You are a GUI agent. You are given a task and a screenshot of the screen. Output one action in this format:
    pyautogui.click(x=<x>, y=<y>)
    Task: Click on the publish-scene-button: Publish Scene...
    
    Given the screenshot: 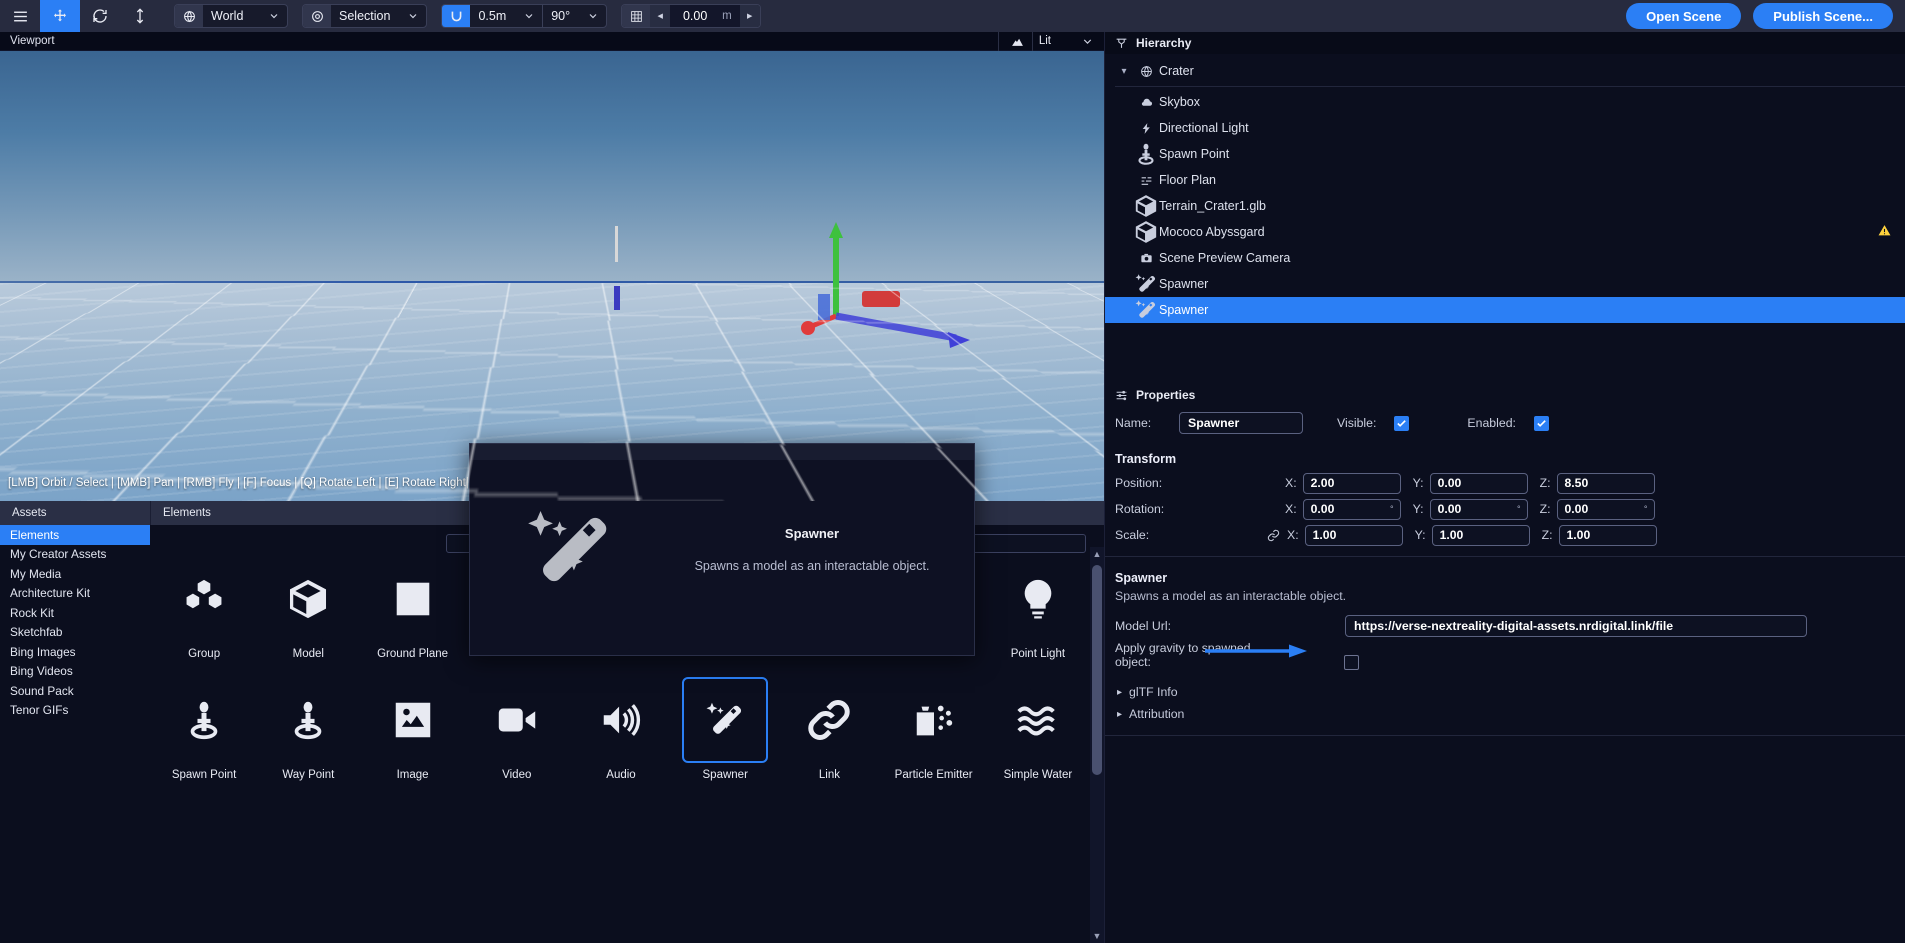 What is the action you would take?
    pyautogui.click(x=1823, y=16)
    